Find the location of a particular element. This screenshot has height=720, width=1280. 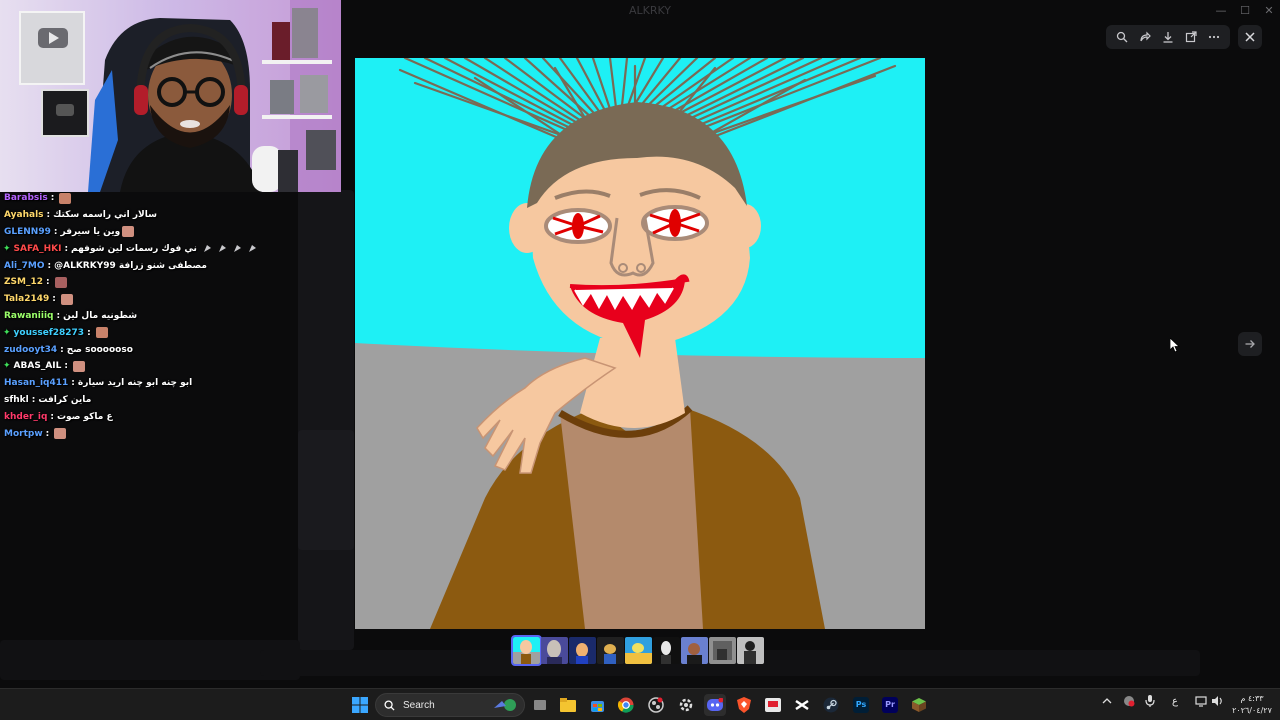

task-view-icon is located at coordinates (540, 705).